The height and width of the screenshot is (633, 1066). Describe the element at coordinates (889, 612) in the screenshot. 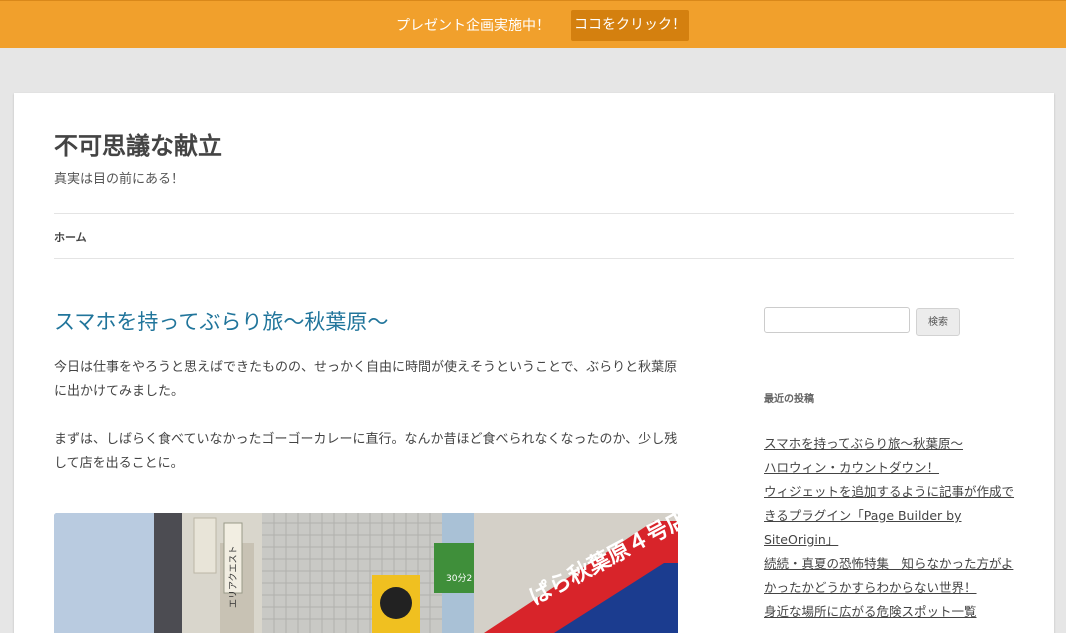

I see `list-item: 身近な場所に広がる危険スポット一覧` at that location.